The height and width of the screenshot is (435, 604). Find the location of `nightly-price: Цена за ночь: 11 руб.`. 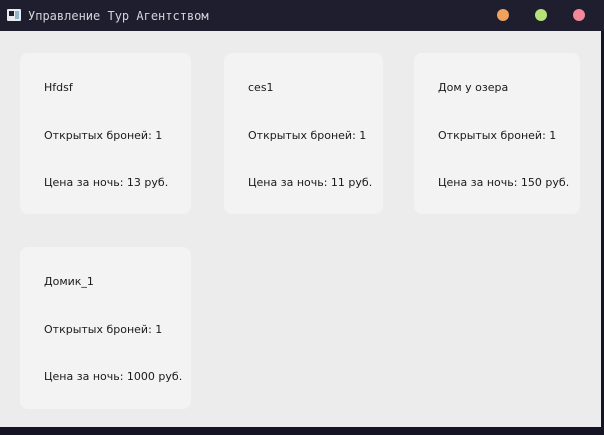

nightly-price: Цена за ночь: 11 руб. is located at coordinates (310, 182).